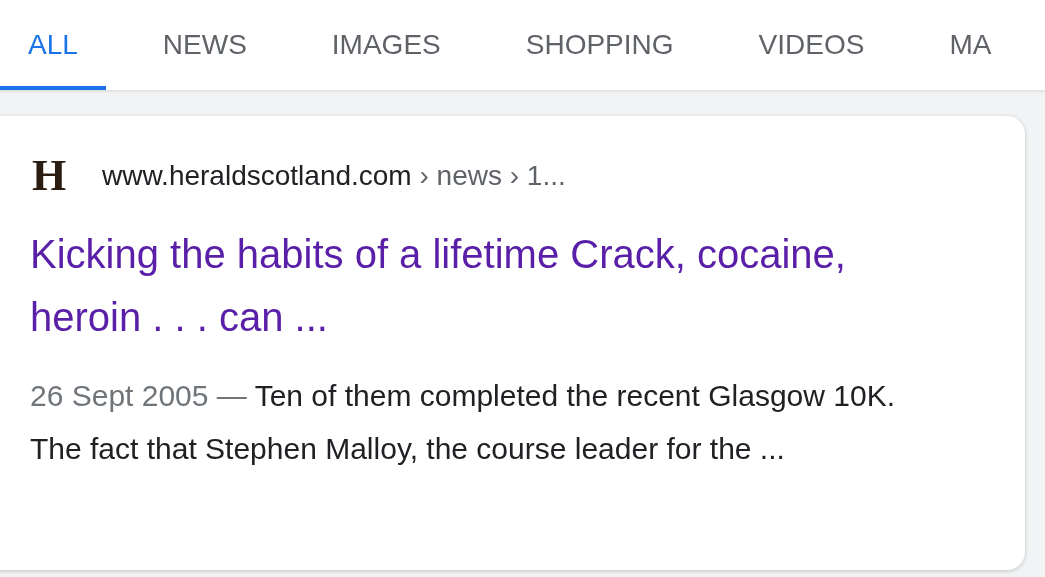  What do you see at coordinates (53, 45) in the screenshot?
I see `tab: ALL` at bounding box center [53, 45].